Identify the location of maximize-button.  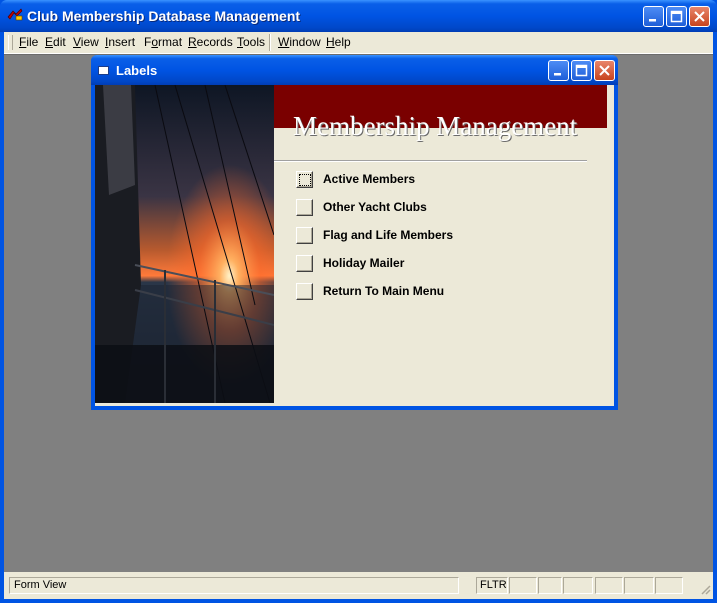
(676, 16).